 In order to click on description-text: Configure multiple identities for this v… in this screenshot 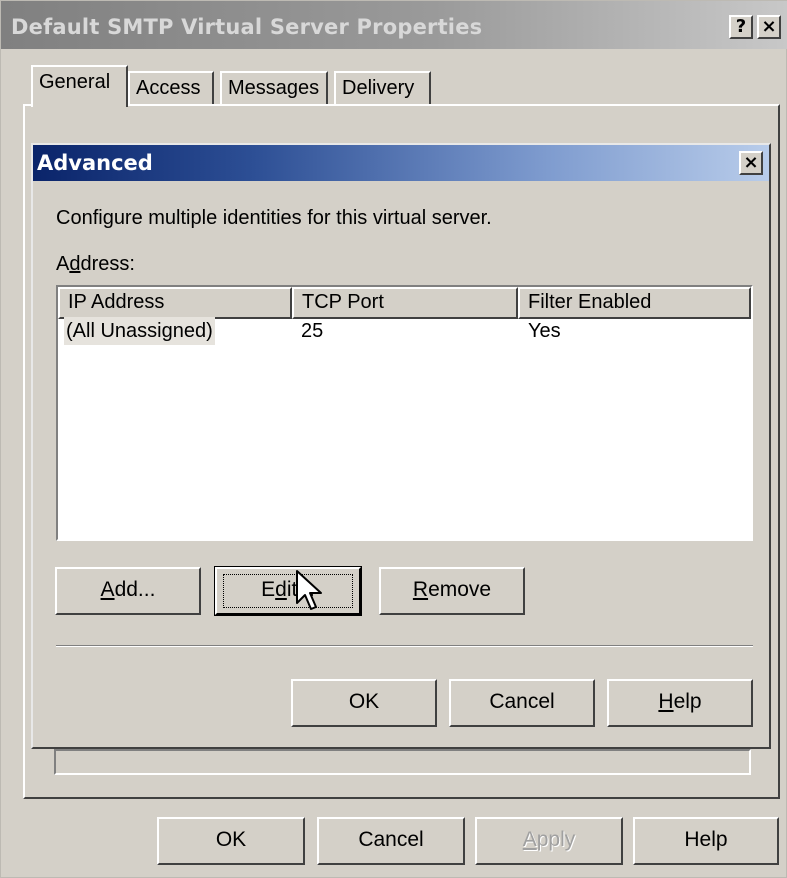, I will do `click(274, 218)`.